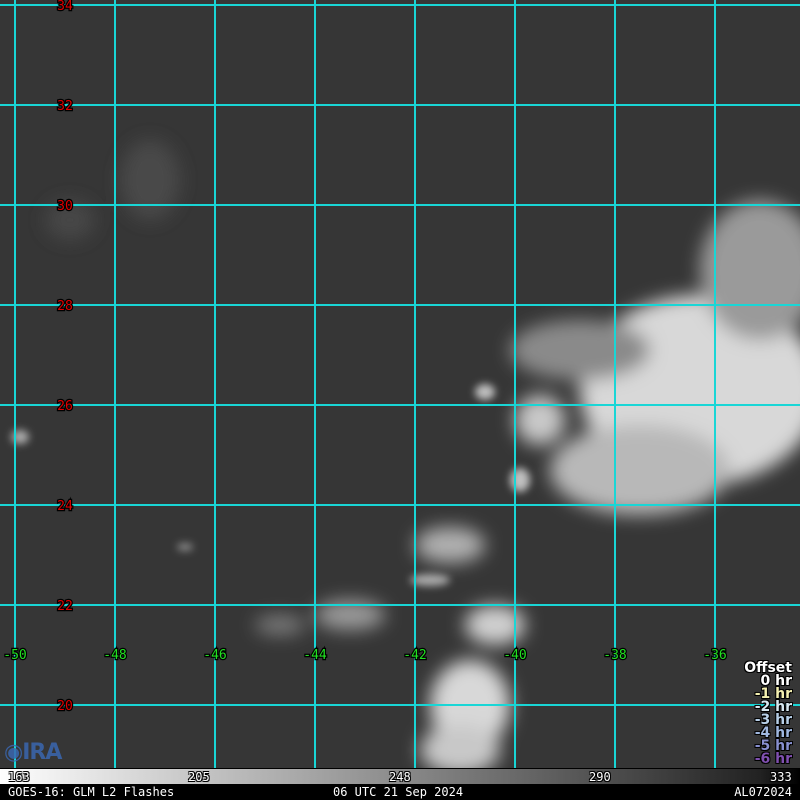  What do you see at coordinates (315, 655) in the screenshot?
I see `longitude-label: -44` at bounding box center [315, 655].